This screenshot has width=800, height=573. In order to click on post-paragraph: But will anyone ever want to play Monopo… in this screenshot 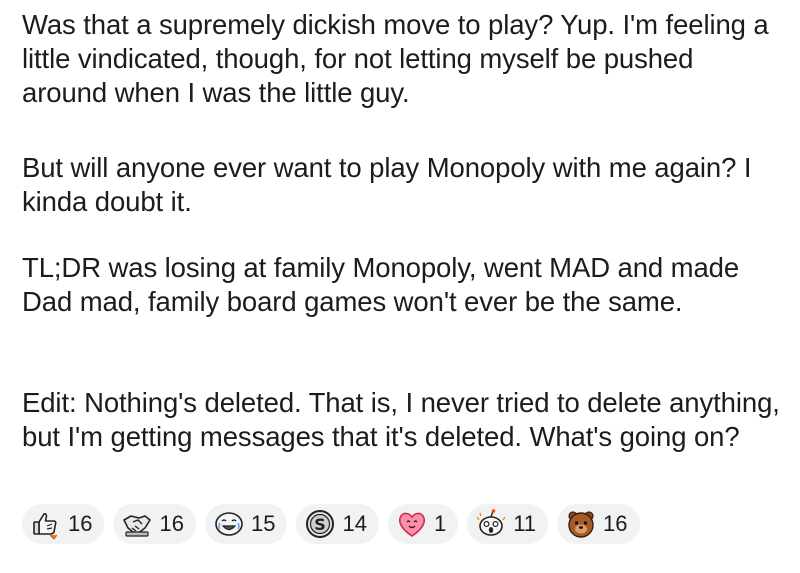, I will do `click(387, 184)`.